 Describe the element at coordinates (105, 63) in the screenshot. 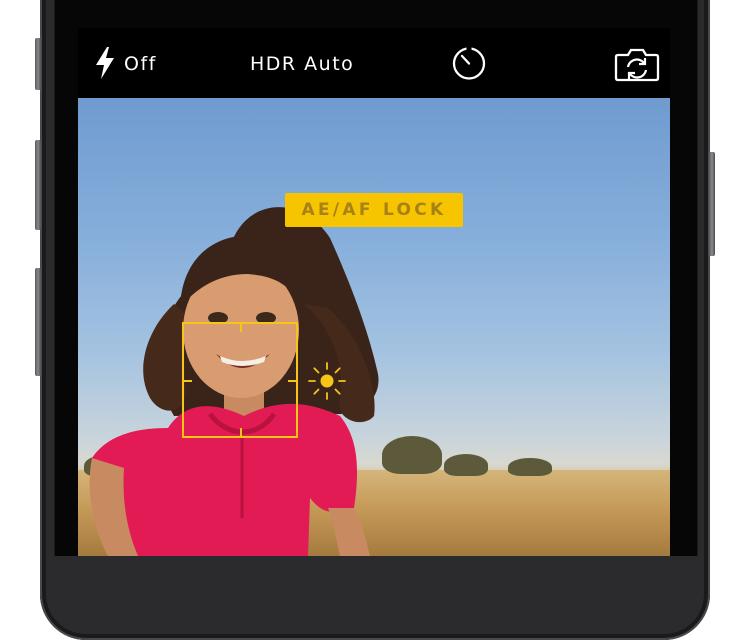

I see `flash-icon` at that location.